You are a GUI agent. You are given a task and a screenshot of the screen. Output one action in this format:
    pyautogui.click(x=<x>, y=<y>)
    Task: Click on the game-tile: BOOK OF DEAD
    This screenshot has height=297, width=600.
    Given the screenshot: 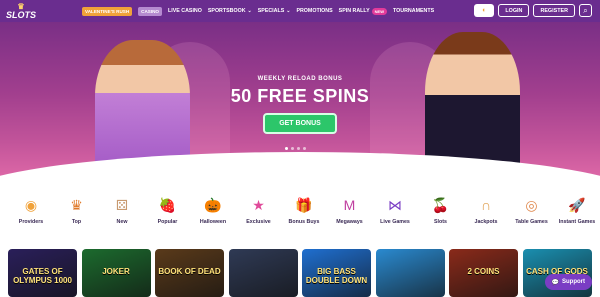 What is the action you would take?
    pyautogui.click(x=189, y=273)
    